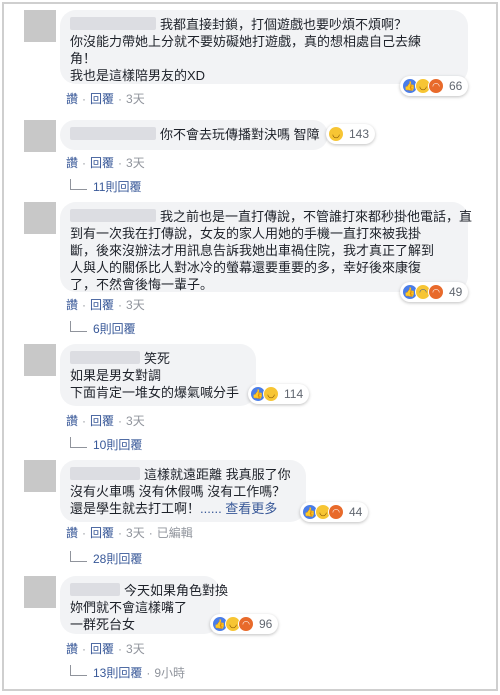 The image size is (500, 695). I want to click on comment-bubble: 今天如果角色對換 妳們就不會這樣嘴了 一群死台女, so click(144, 605).